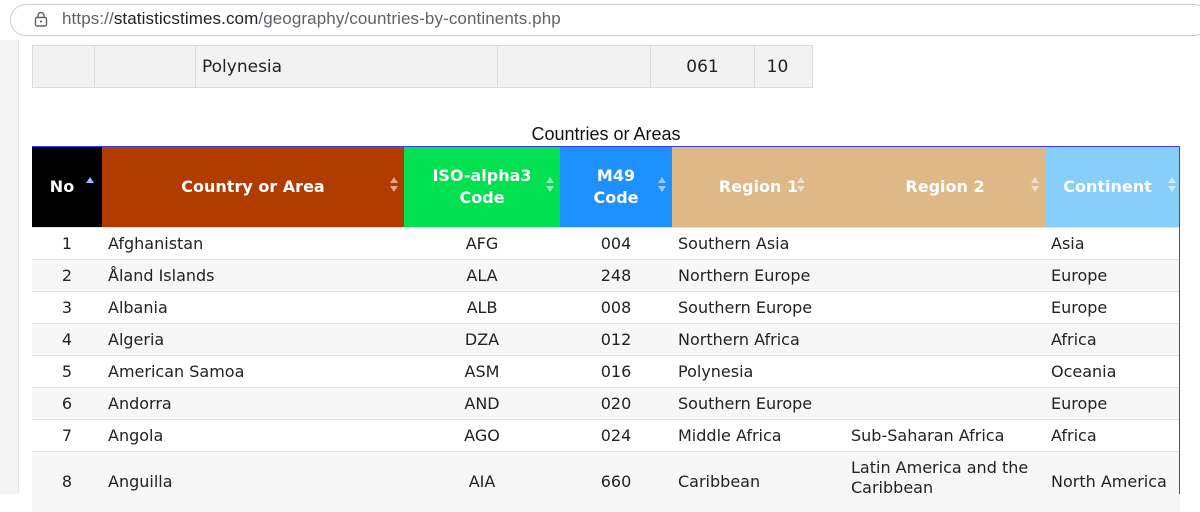 The width and height of the screenshot is (1200, 512). Describe the element at coordinates (253, 371) in the screenshot. I see `cell-country: American Samoa` at that location.